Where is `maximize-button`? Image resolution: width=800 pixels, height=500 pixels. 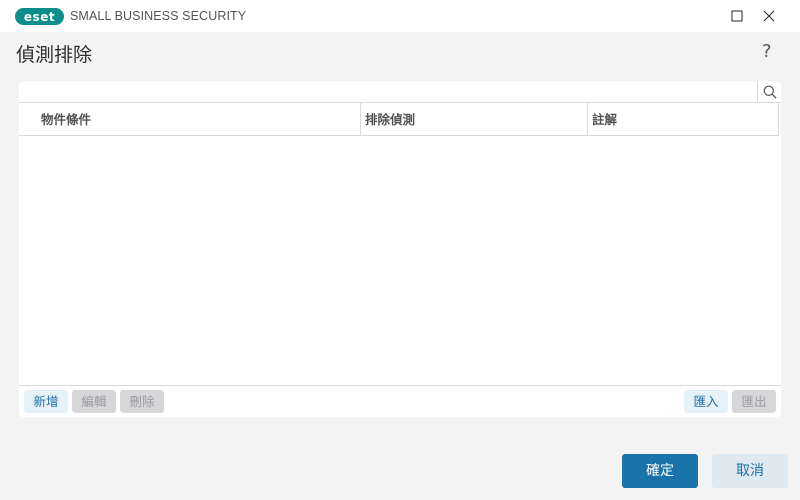
maximize-button is located at coordinates (737, 16).